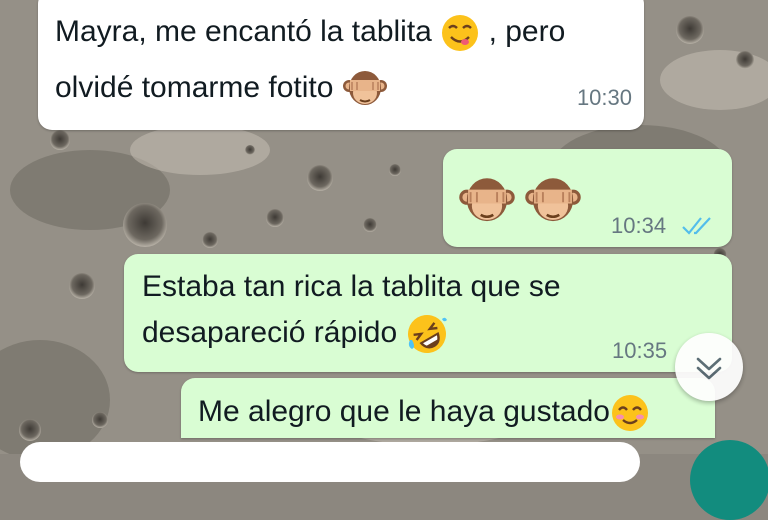 The image size is (768, 520). What do you see at coordinates (310, 31) in the screenshot?
I see `message-text-line-1: Mayra, me encantó la tablita , pero` at bounding box center [310, 31].